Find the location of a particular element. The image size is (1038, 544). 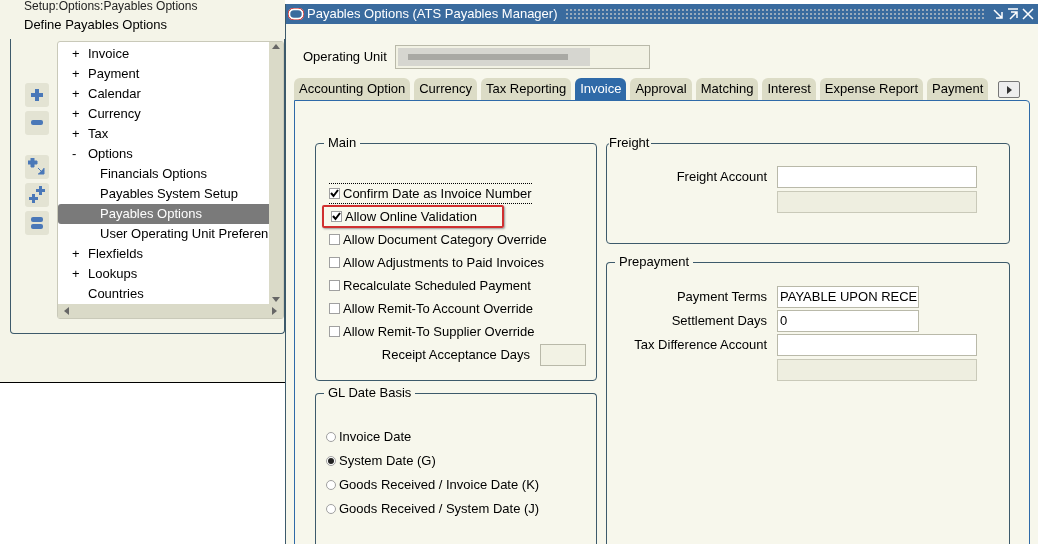

breadcrumb: Setup:Options:Payables Options is located at coordinates (111, 6).